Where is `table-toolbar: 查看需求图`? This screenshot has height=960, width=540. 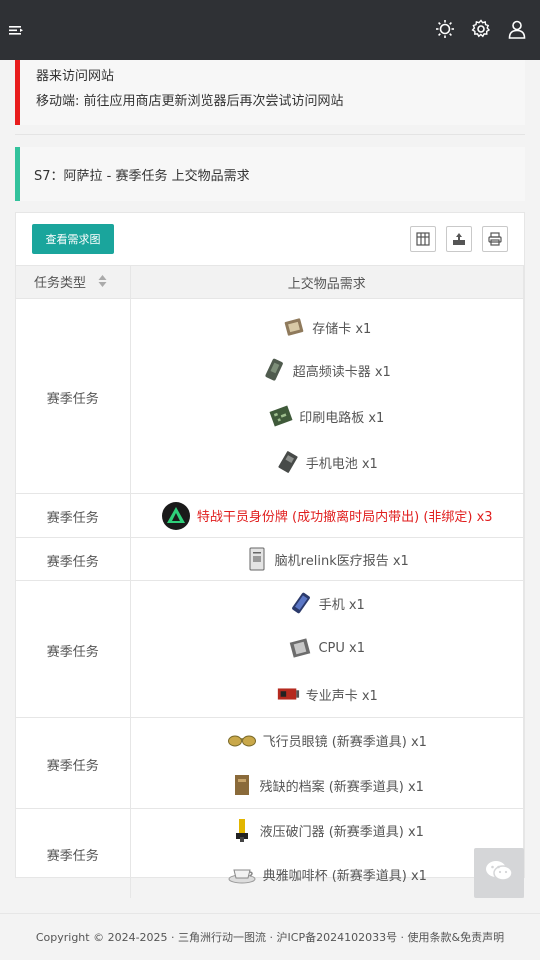 table-toolbar: 查看需求图 is located at coordinates (270, 239).